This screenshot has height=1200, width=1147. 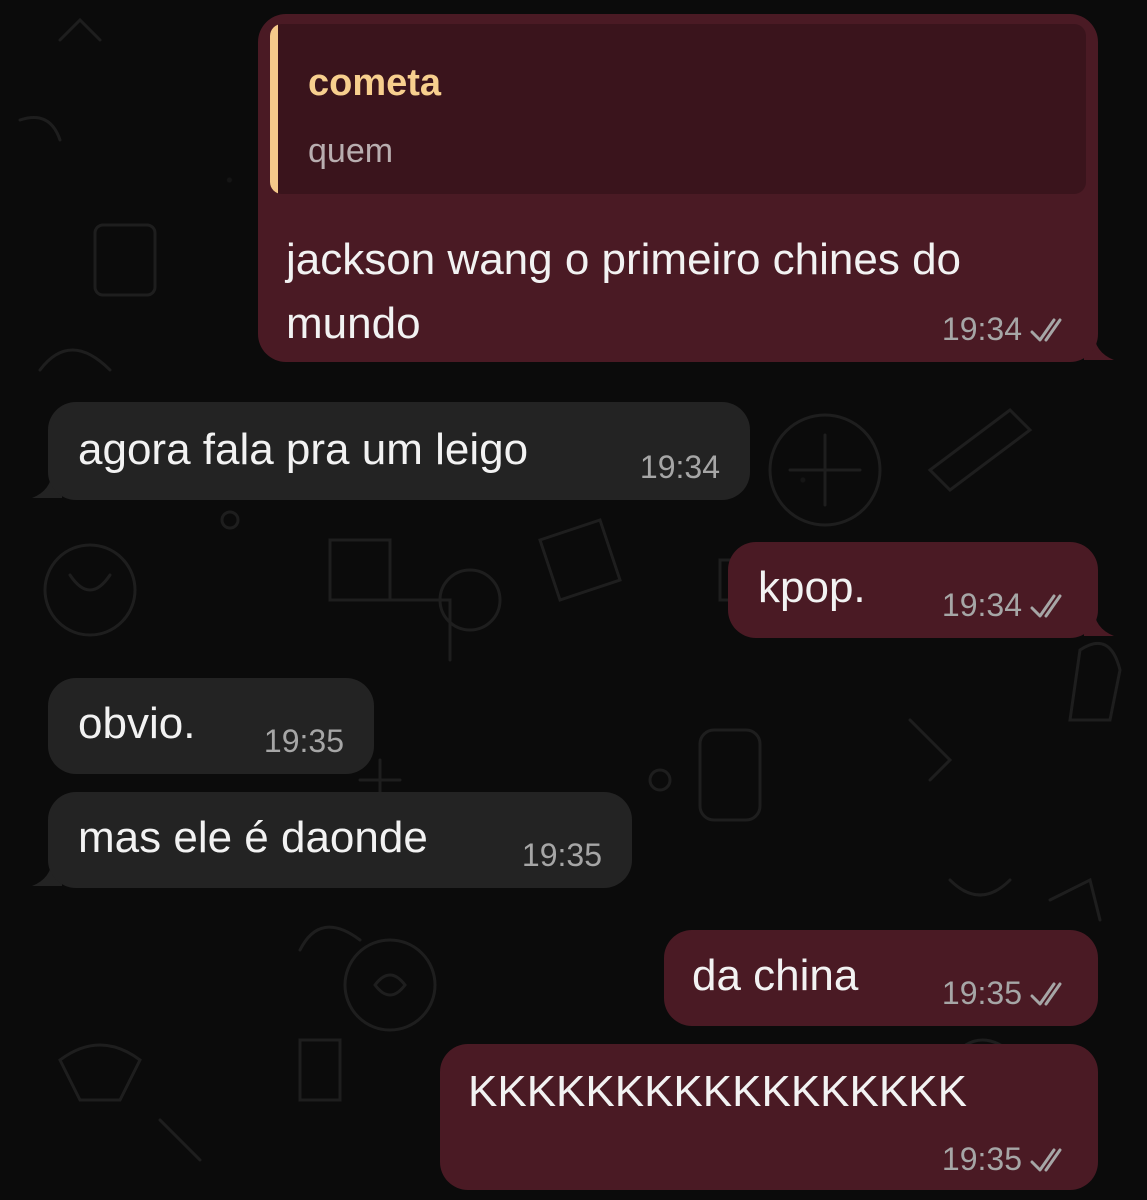 What do you see at coordinates (812, 587) in the screenshot?
I see `message-text: kpop.` at bounding box center [812, 587].